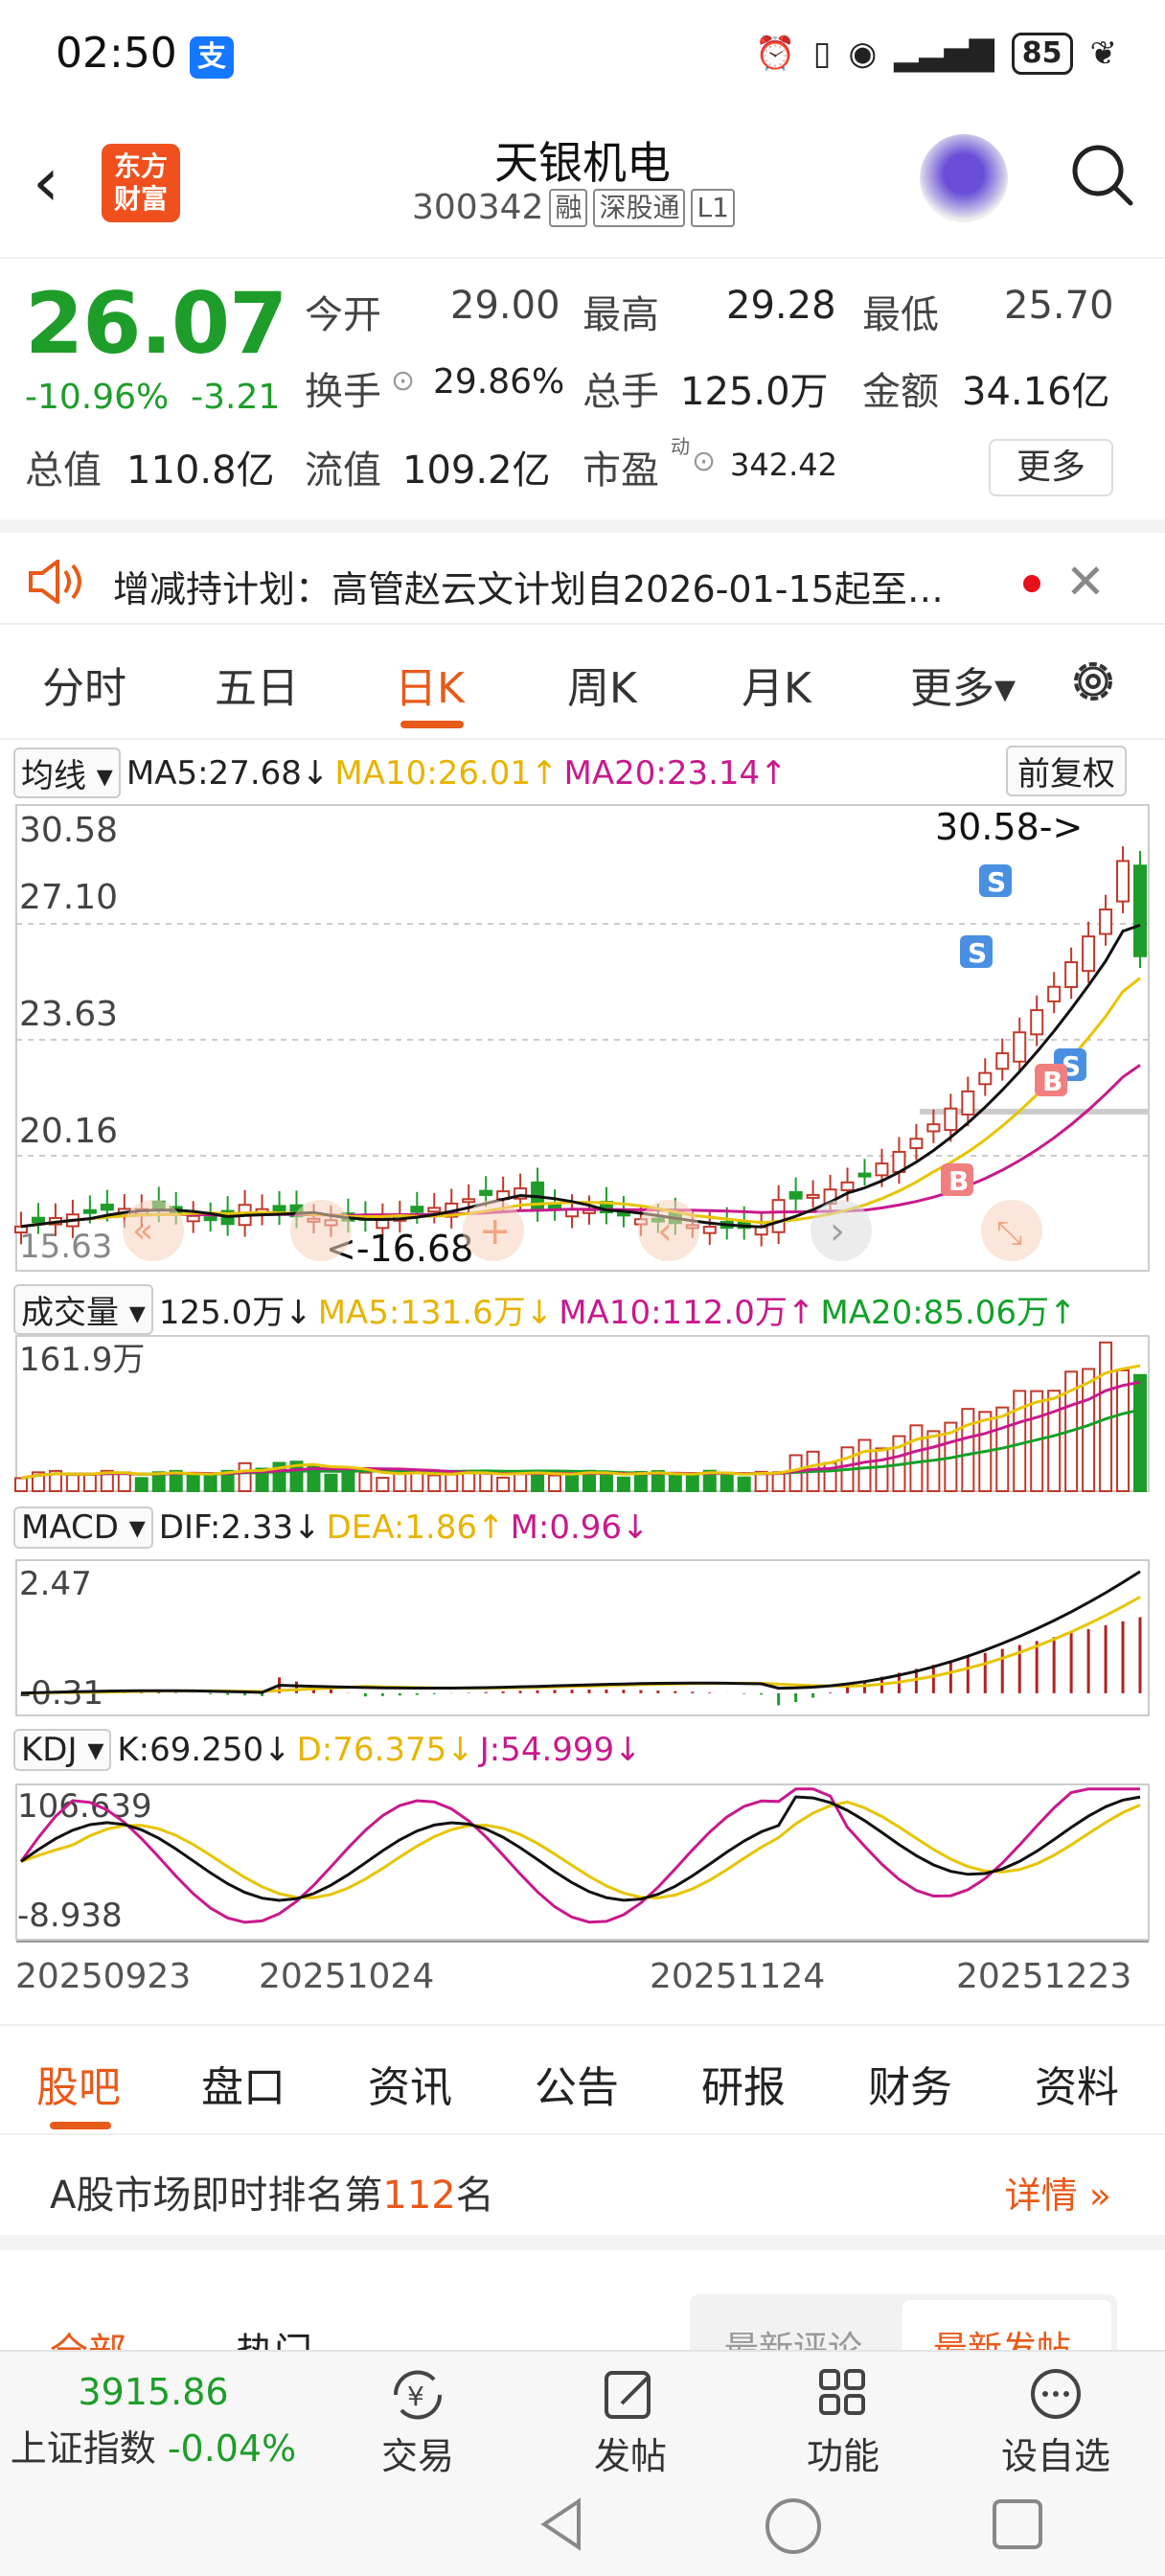 This screenshot has width=1165, height=2576. Describe the element at coordinates (581, 1417) in the screenshot. I see `volume-bars` at that location.